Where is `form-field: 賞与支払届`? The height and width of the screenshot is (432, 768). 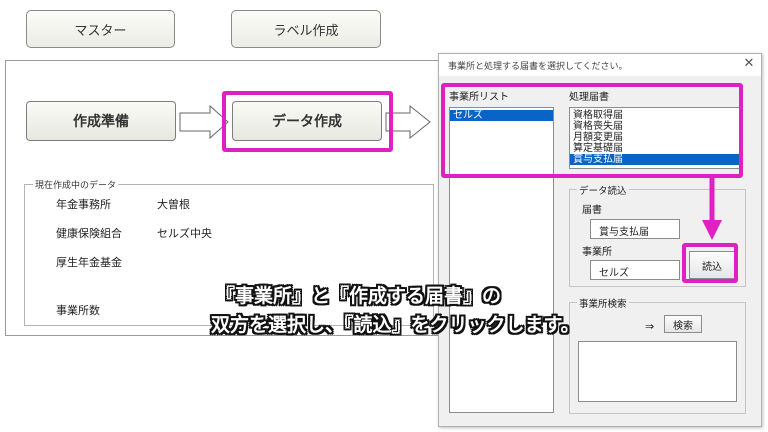 form-field: 賞与支払届 is located at coordinates (635, 229).